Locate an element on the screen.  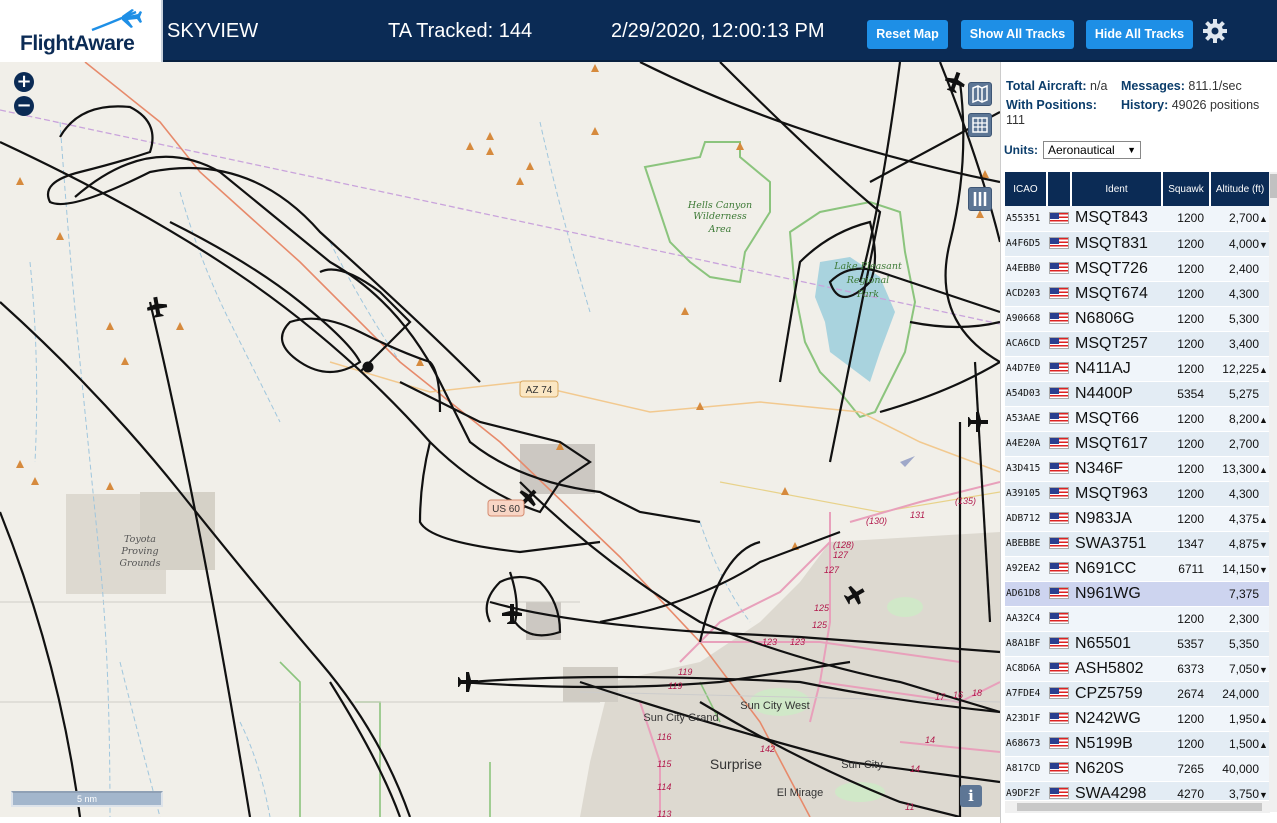
stat-history: History: 49026 positions is located at coordinates (1196, 105).